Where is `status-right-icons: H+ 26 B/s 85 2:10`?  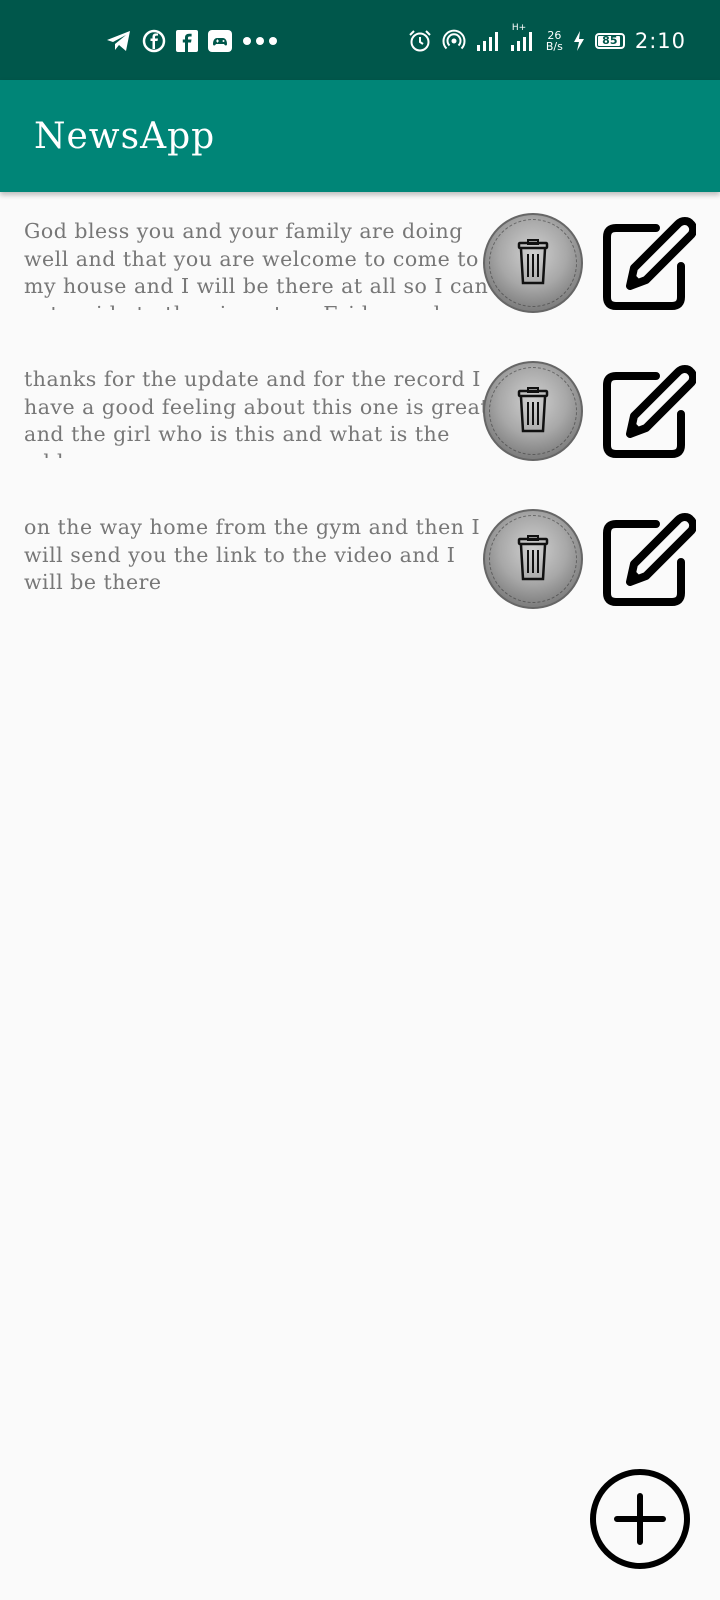 status-right-icons: H+ 26 B/s 85 2:10 is located at coordinates (547, 39).